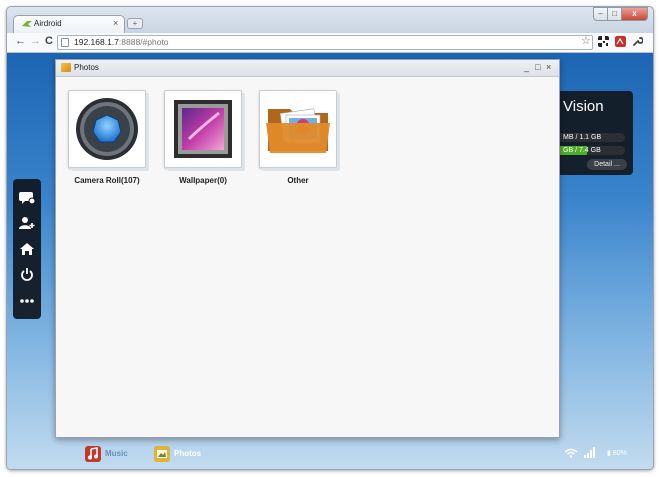 The height and width of the screenshot is (477, 660). I want to click on reload-icon: C, so click(49, 41).